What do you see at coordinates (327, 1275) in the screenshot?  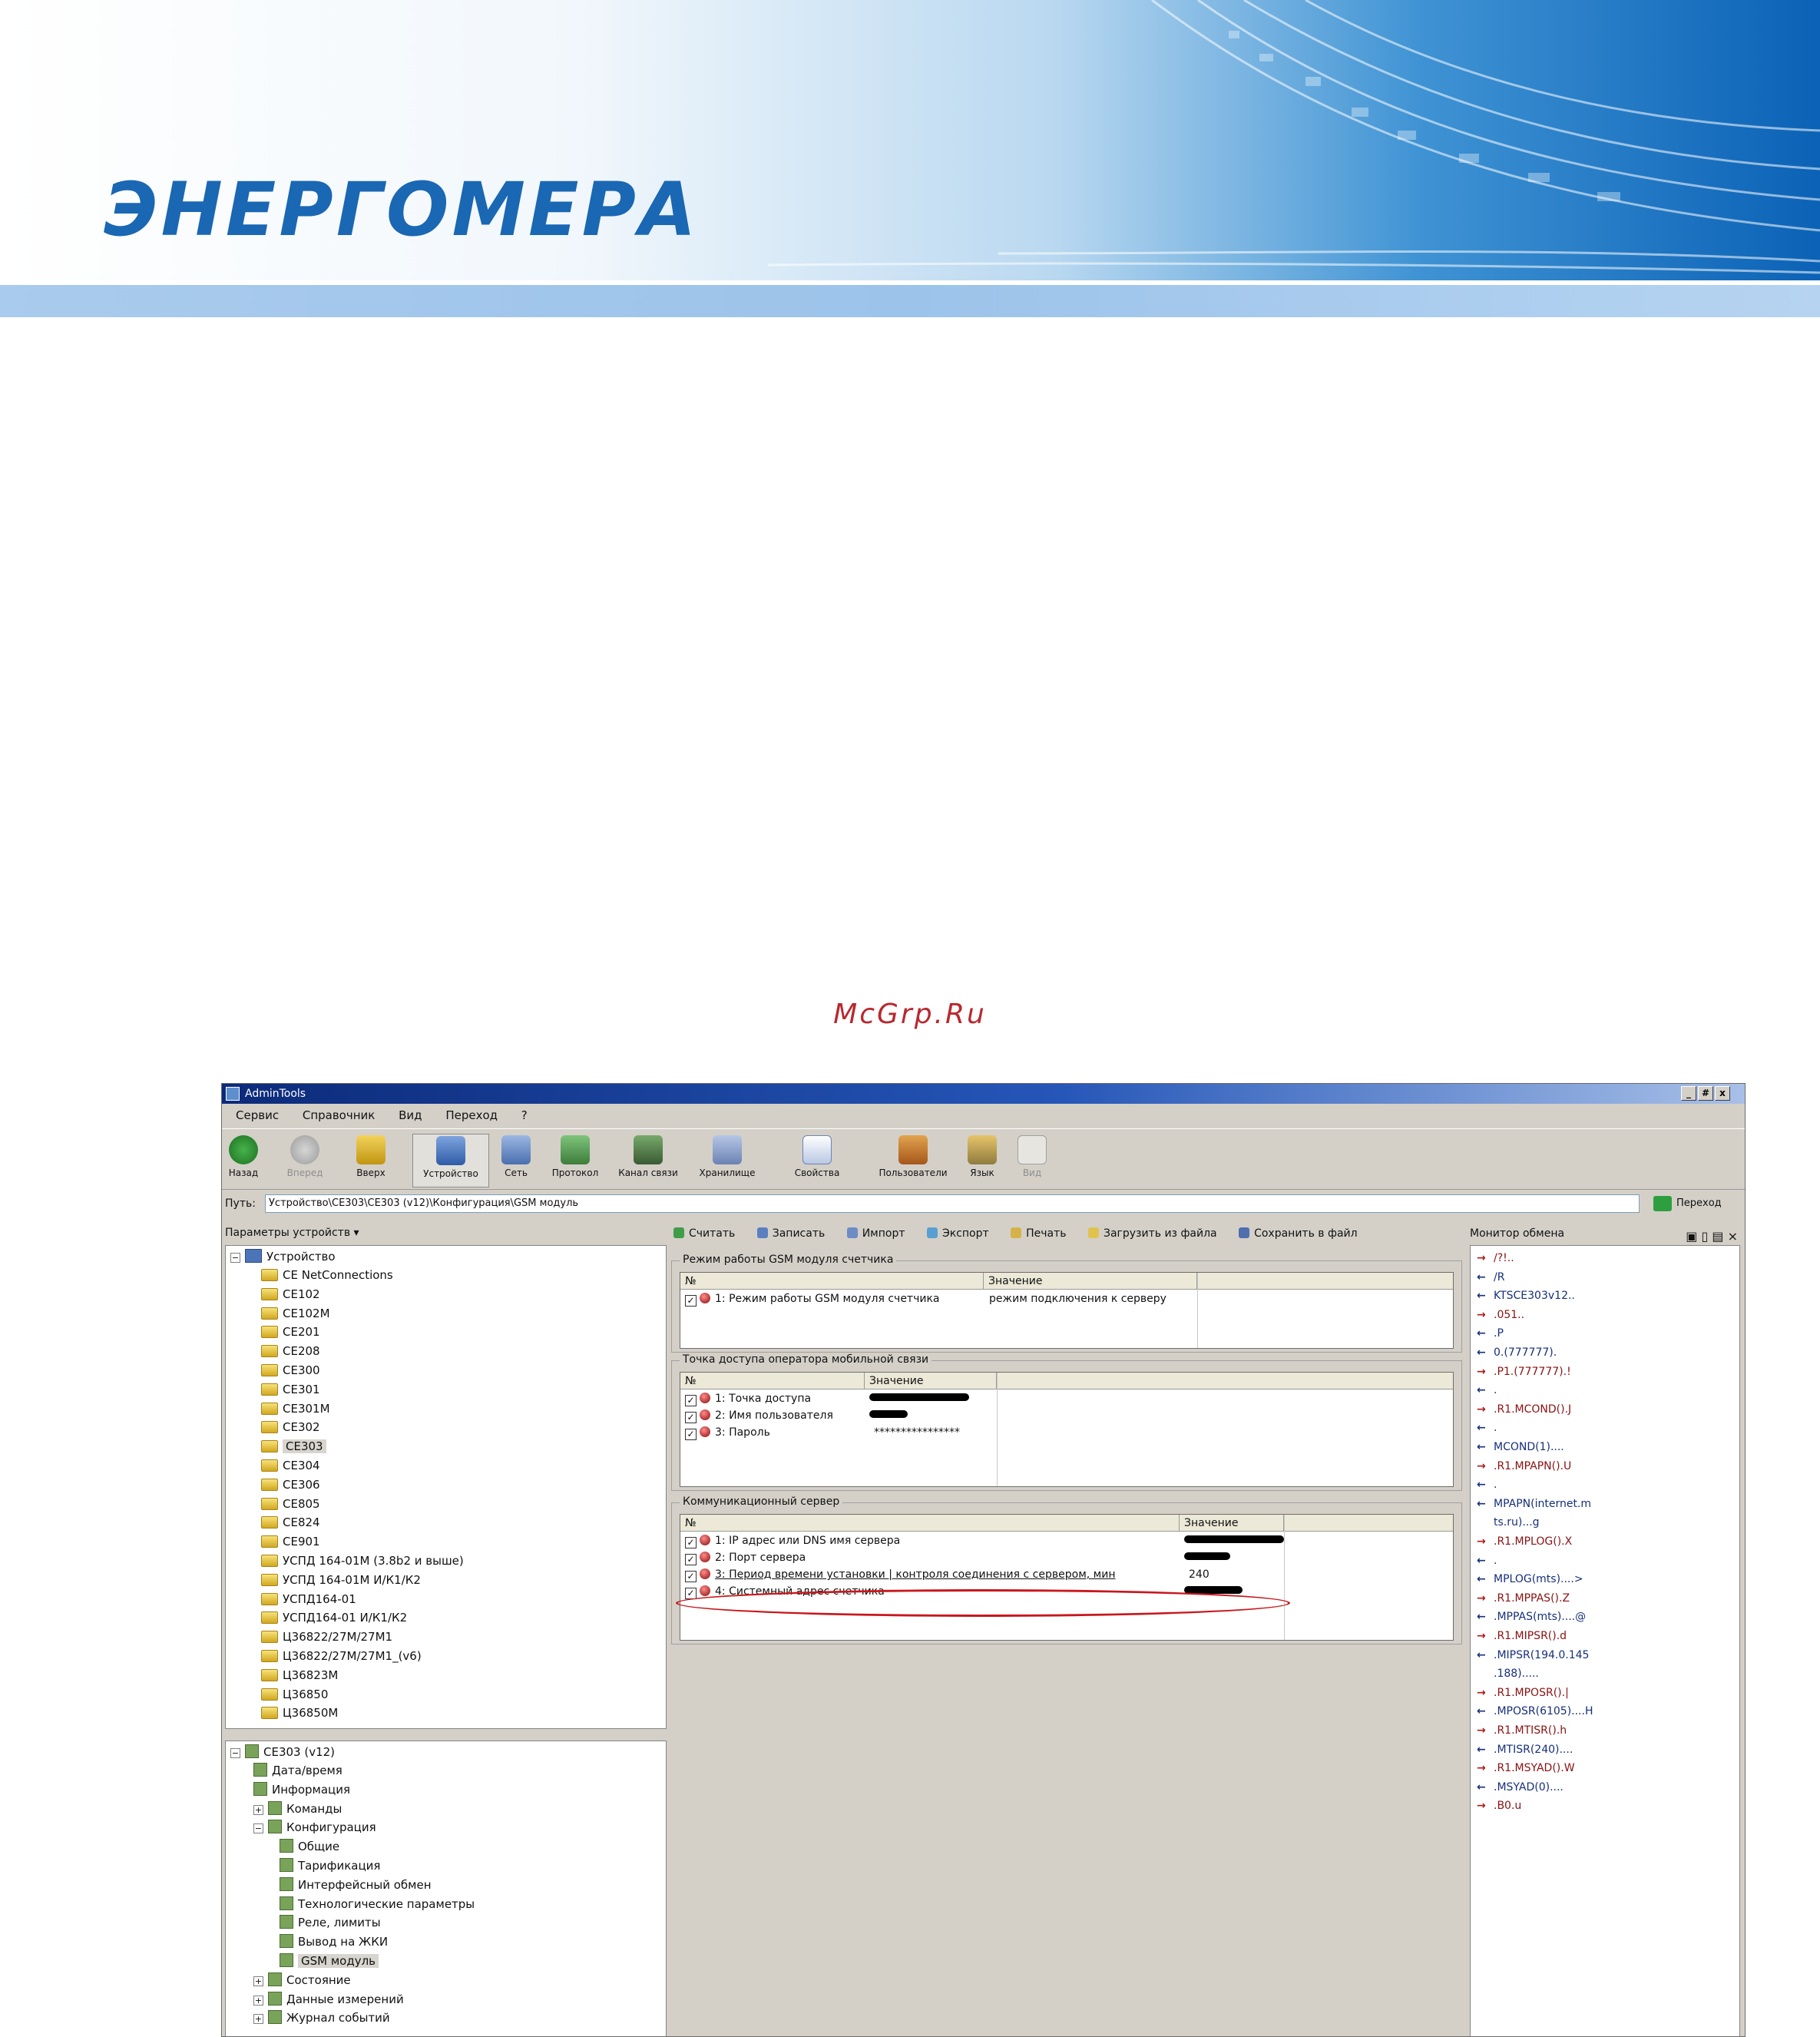 I see `device-tree-item: CE NetConnections` at bounding box center [327, 1275].